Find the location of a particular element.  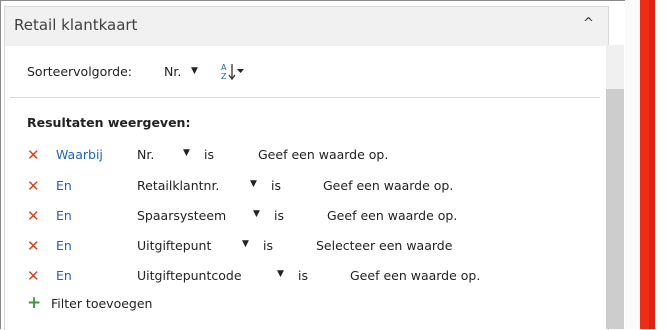

window-top-border is located at coordinates (334, 0).